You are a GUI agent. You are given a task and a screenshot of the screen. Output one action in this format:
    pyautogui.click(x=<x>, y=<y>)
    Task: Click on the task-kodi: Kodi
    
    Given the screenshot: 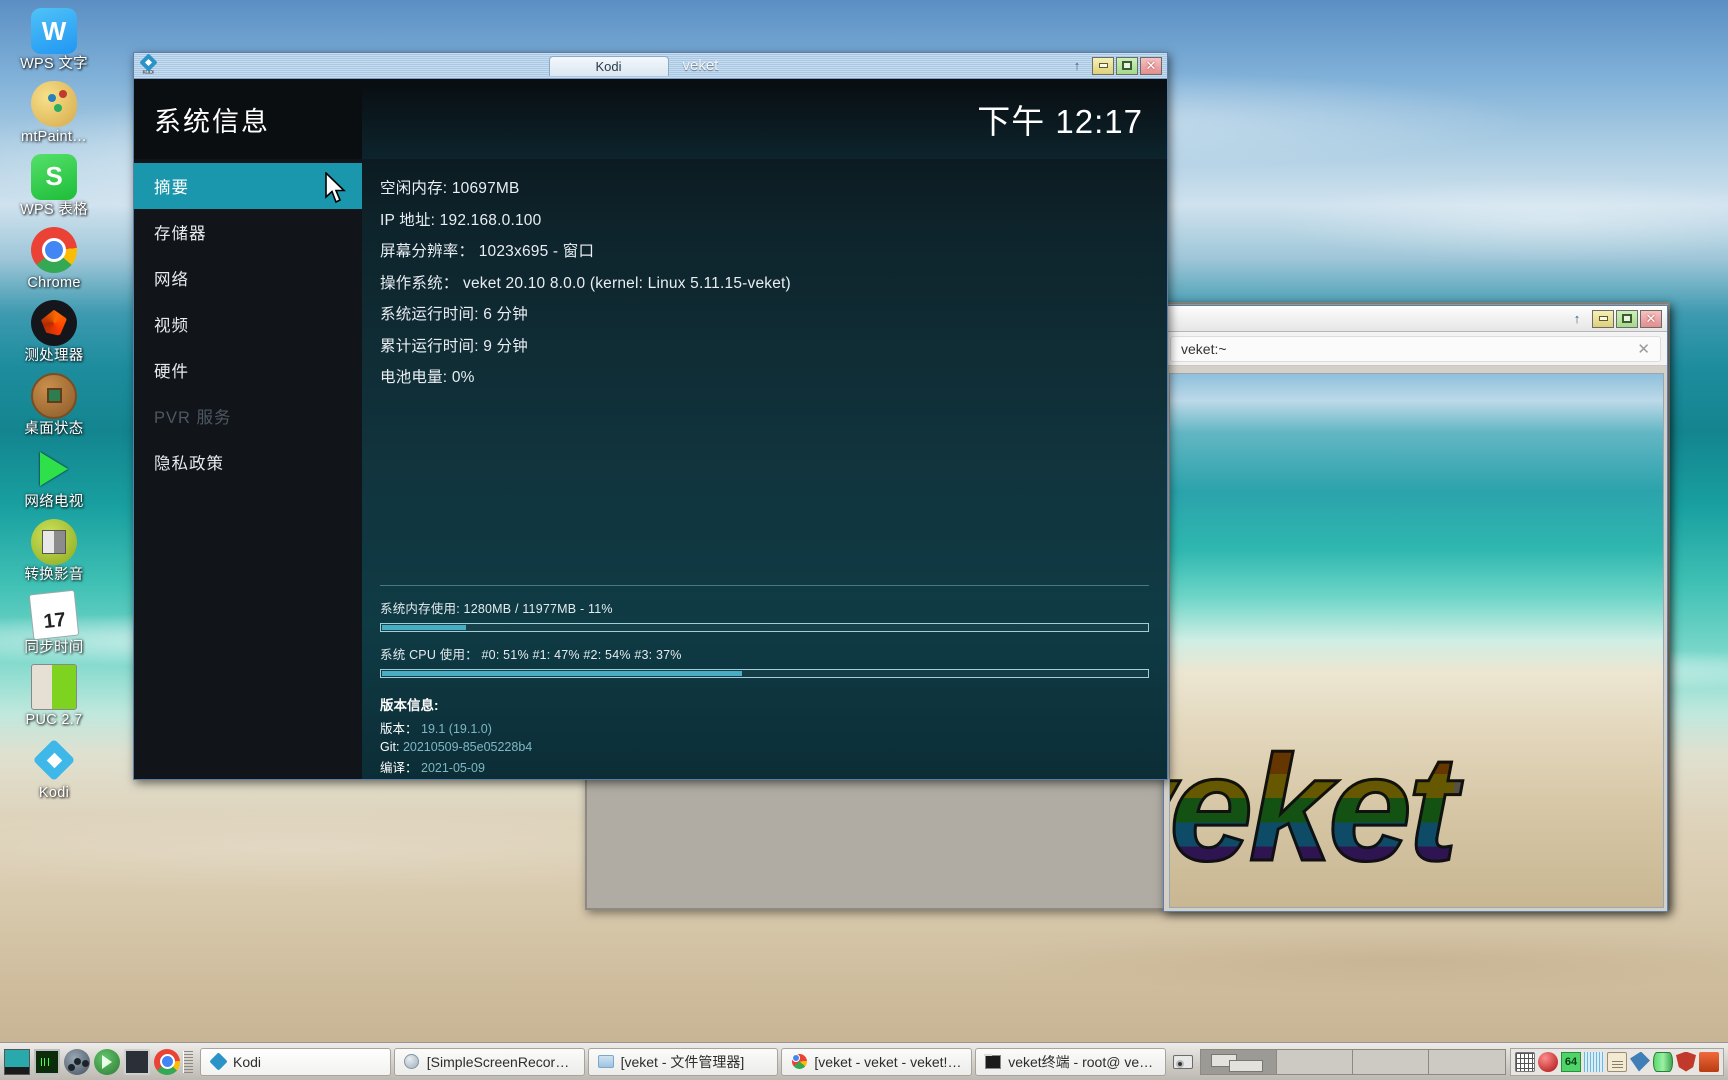 What is the action you would take?
    pyautogui.click(x=295, y=1061)
    